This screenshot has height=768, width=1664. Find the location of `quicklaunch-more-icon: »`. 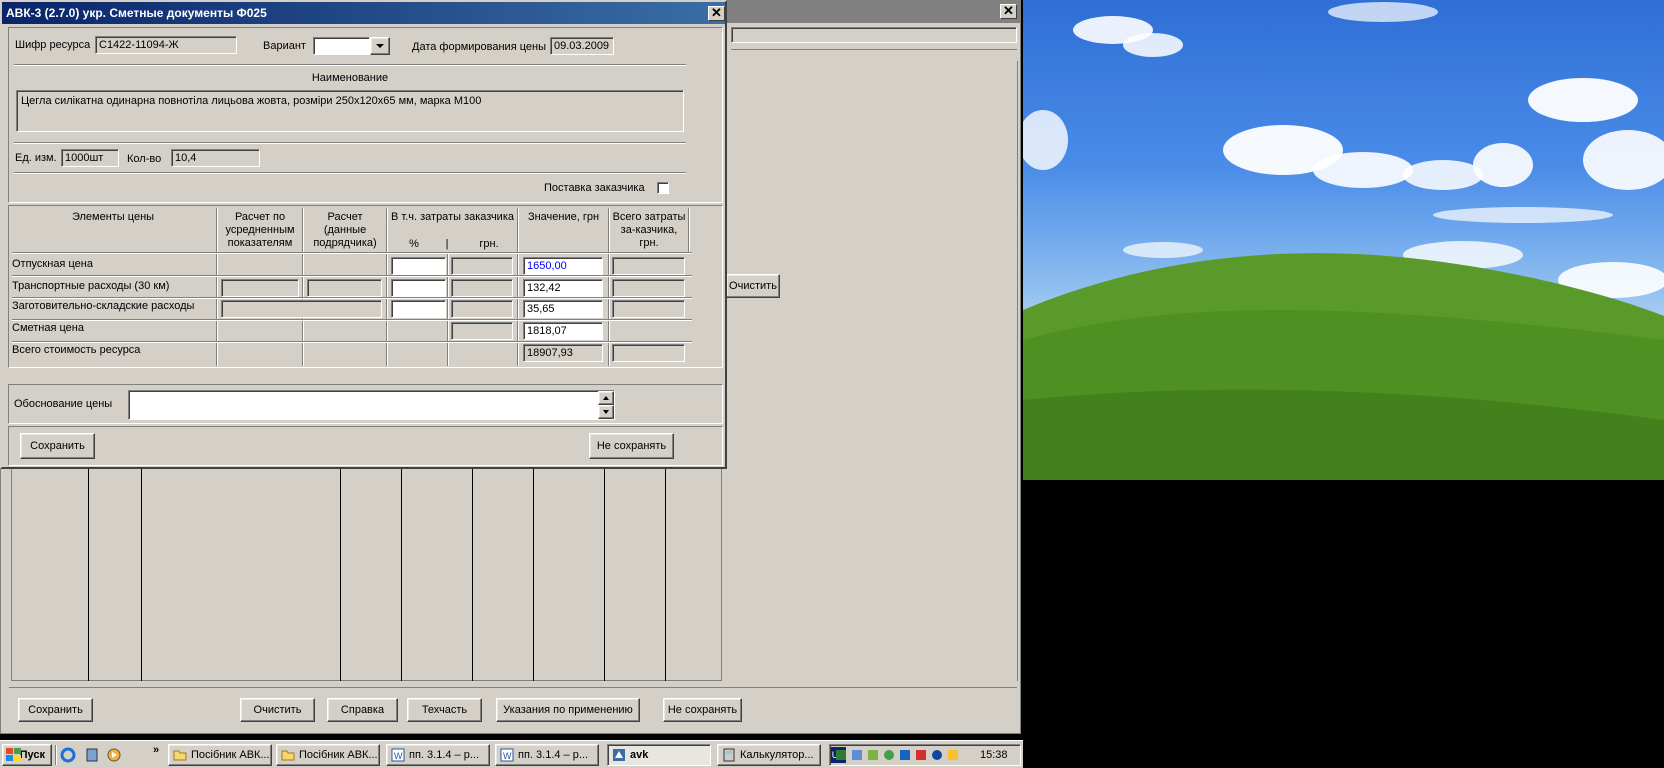

quicklaunch-more-icon: » is located at coordinates (156, 750).